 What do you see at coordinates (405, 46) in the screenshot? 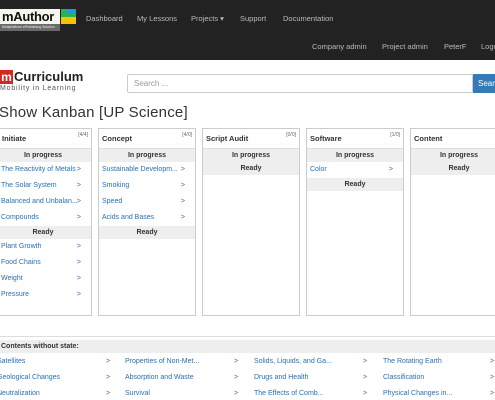
I see `nav-project-admin: Project admin` at bounding box center [405, 46].